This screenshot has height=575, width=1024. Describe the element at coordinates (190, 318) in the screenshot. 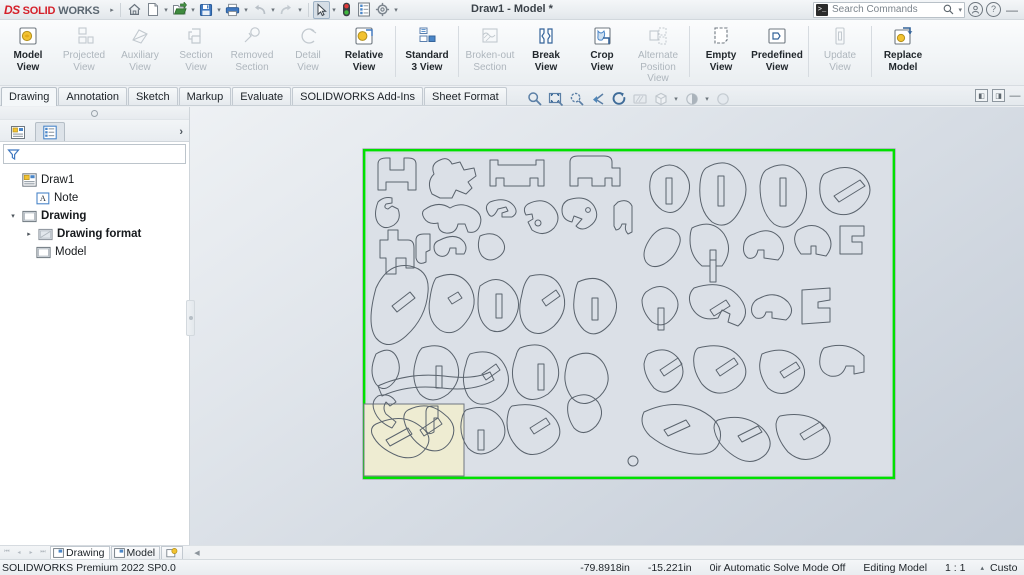

I see `panel-splitter-handle` at that location.